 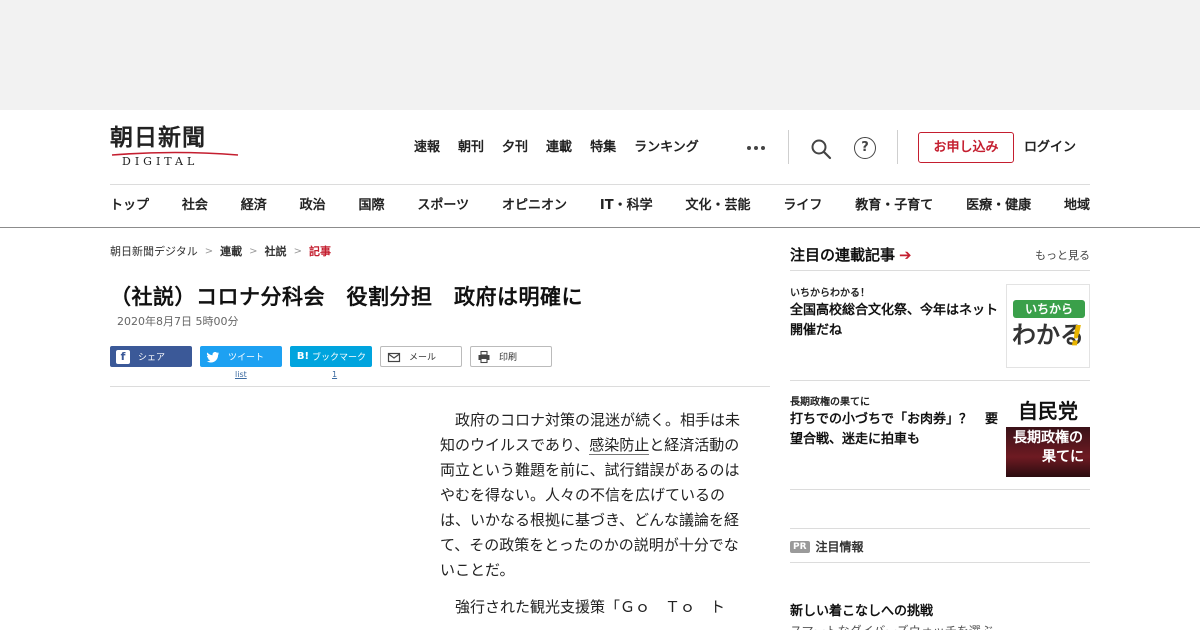 I want to click on article-paragraph: 強行された観光支援策「Ｇｏ Ｔｏ ト, so click(x=590, y=607).